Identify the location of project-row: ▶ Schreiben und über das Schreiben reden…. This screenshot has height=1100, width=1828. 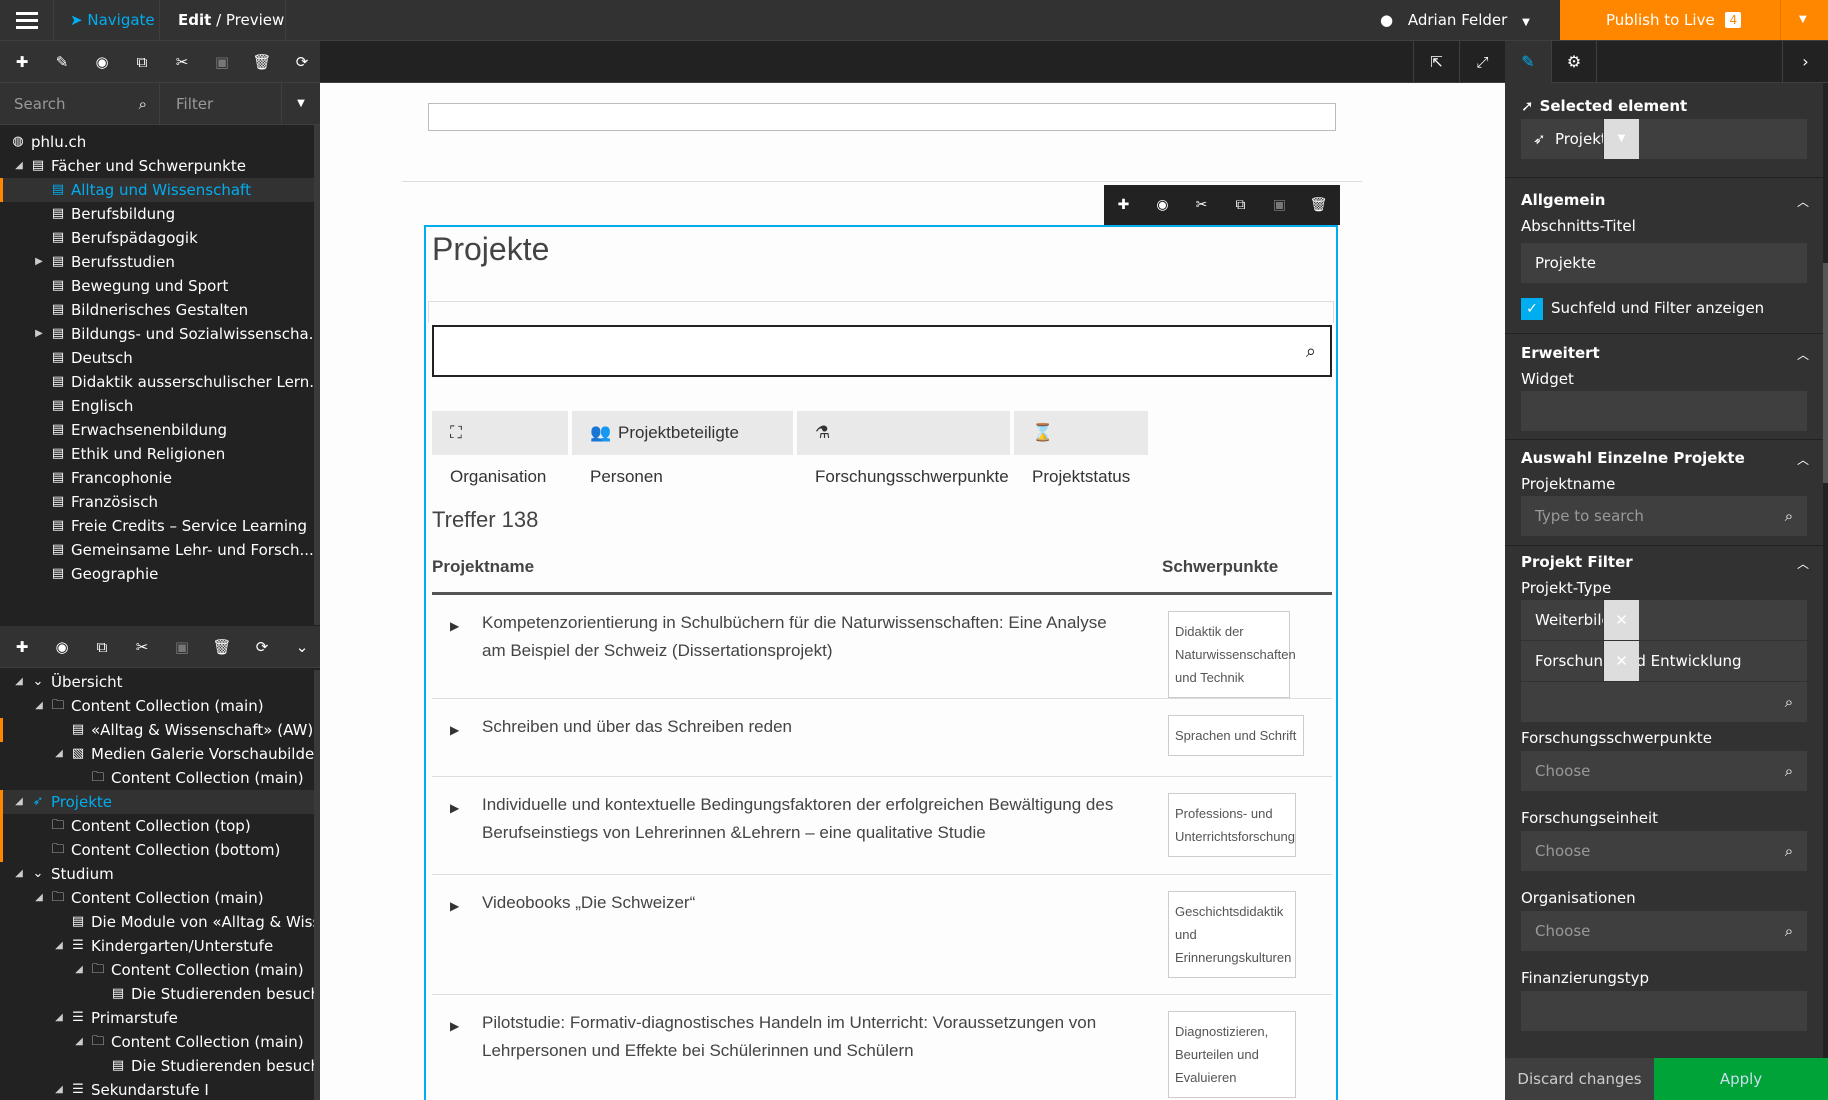
(882, 738).